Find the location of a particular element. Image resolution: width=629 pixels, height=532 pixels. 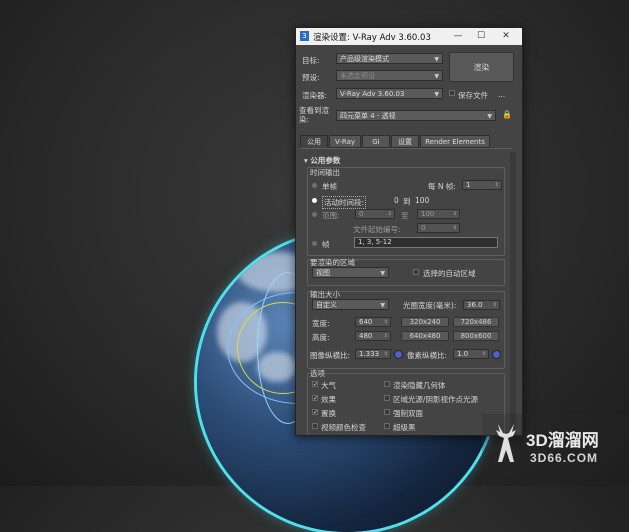

view-value: 四元菜单 4 - 透视 is located at coordinates (368, 116).